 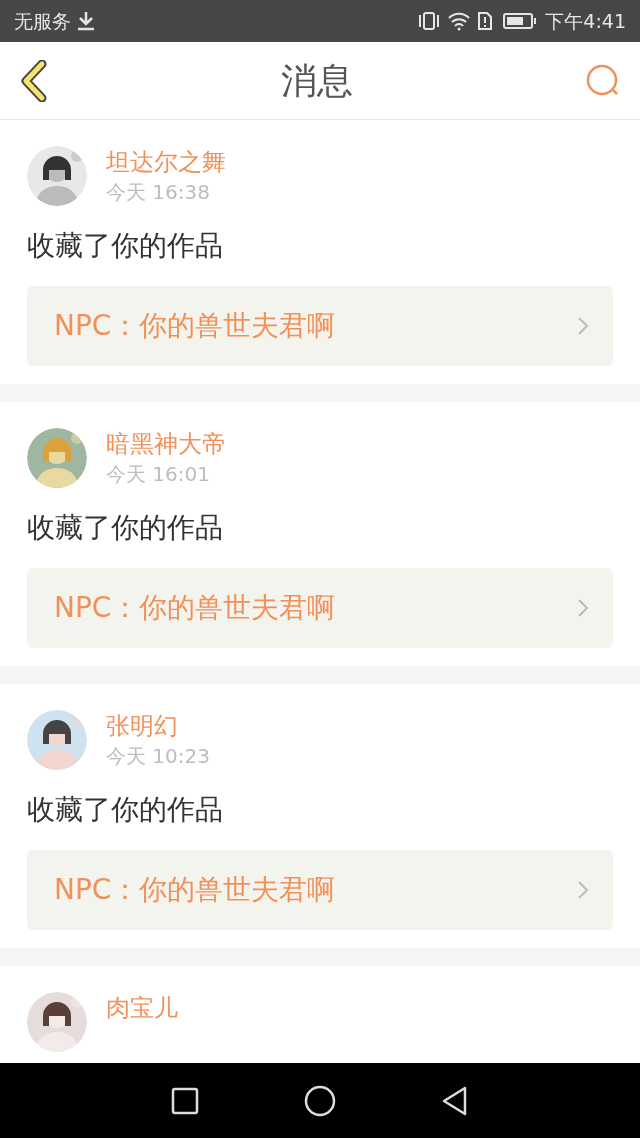 I want to click on battery-icon, so click(x=520, y=21).